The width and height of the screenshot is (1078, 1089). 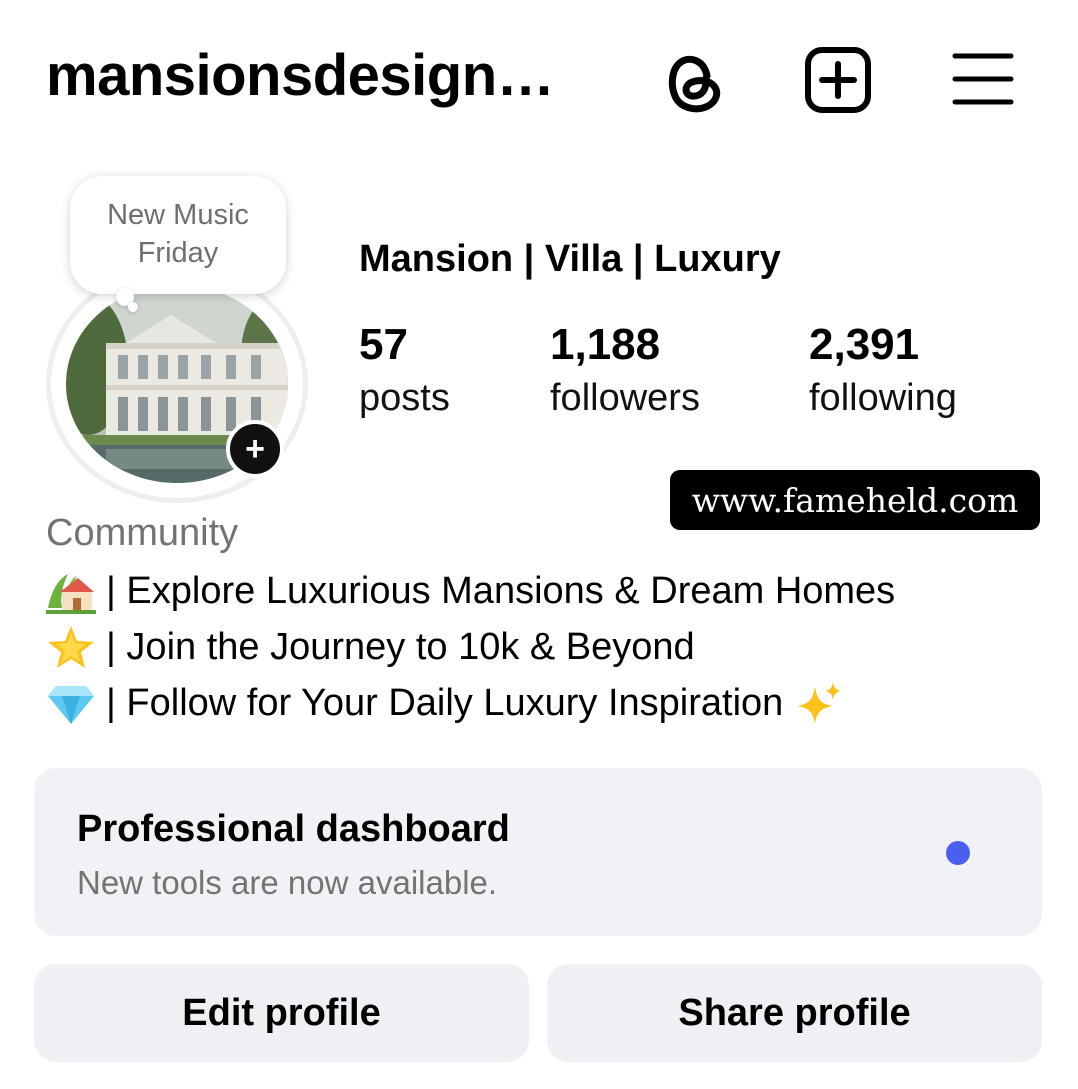 What do you see at coordinates (864, 344) in the screenshot?
I see `stat-following-value: 2,391` at bounding box center [864, 344].